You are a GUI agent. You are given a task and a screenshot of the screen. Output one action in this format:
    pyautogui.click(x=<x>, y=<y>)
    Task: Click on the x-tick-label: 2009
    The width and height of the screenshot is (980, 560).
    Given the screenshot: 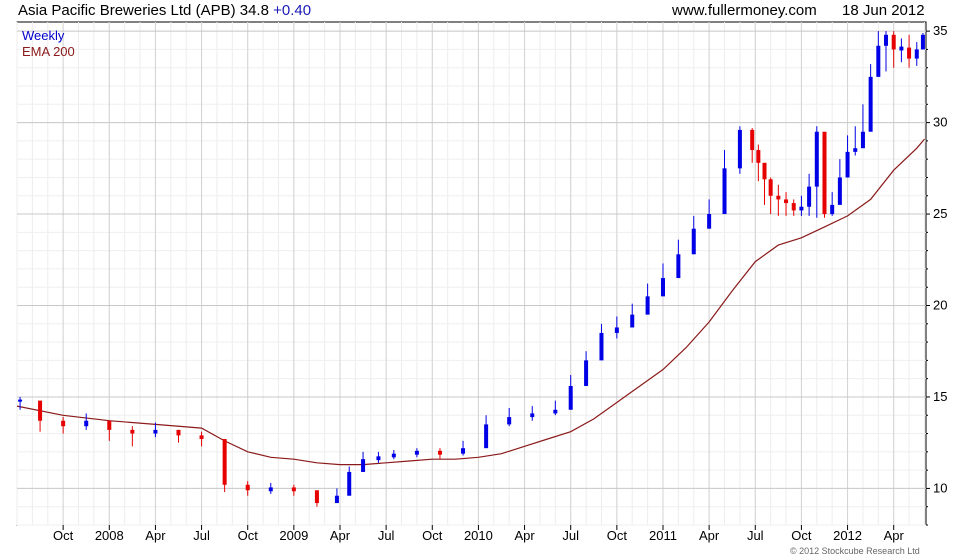 What is the action you would take?
    pyautogui.click(x=293, y=535)
    